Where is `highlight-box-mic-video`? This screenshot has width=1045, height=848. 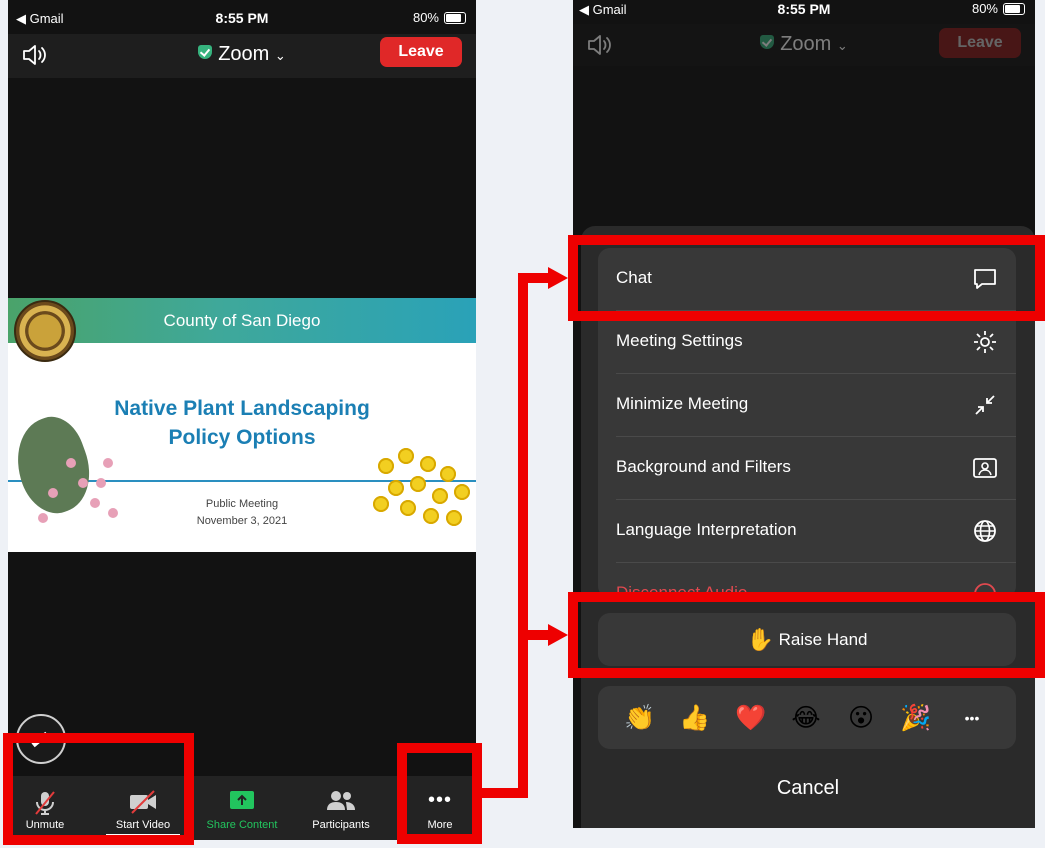
highlight-box-mic-video is located at coordinates (98, 789).